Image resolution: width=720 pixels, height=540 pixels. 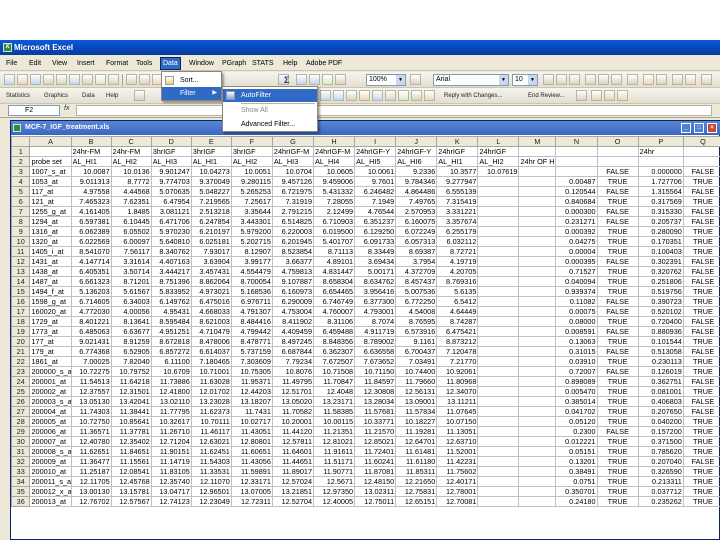 What do you see at coordinates (21, 461) in the screenshot?
I see `row-header: 32` at bounding box center [21, 461].